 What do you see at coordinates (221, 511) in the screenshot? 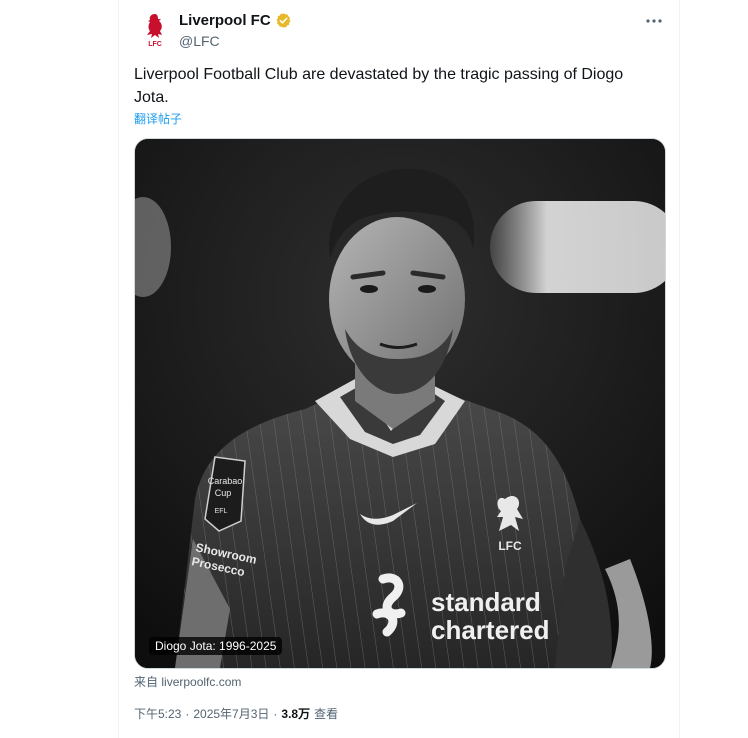
I see `badge-line3: EFL` at bounding box center [221, 511].